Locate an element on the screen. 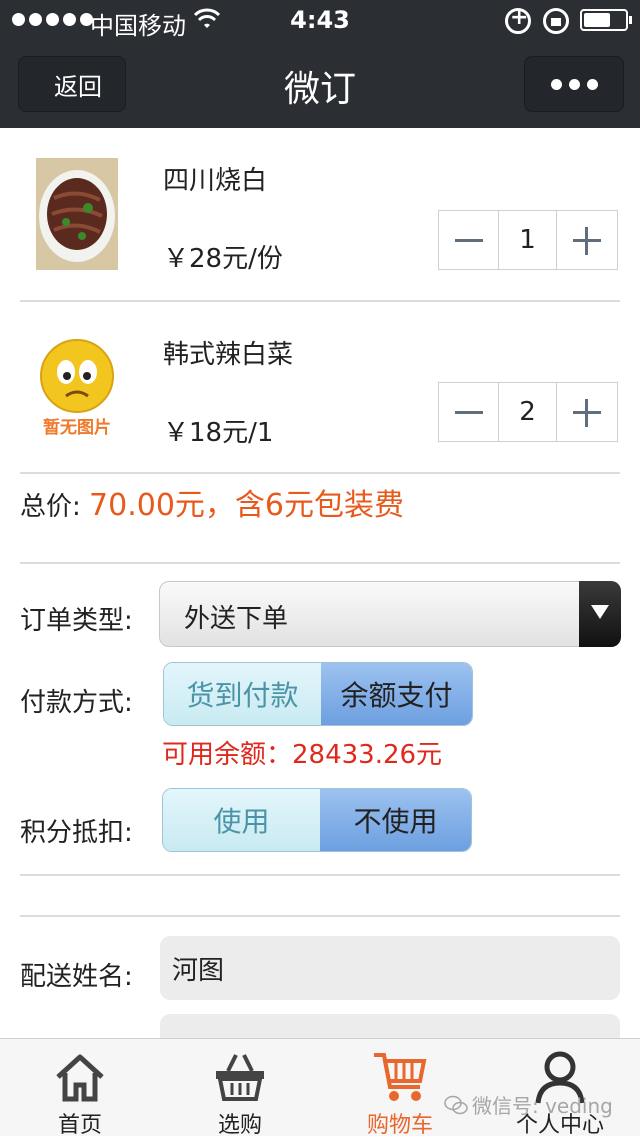 The width and height of the screenshot is (640, 1136). cart-item: 暂无图片 韩式辣白菜 ￥18元/1 2 is located at coordinates (320, 388).